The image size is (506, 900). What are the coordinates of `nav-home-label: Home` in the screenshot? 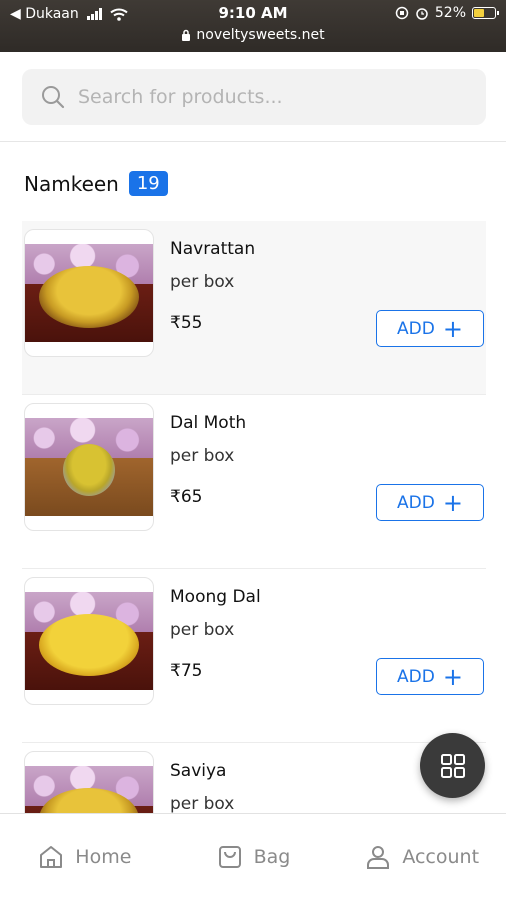 It's located at (103, 857).